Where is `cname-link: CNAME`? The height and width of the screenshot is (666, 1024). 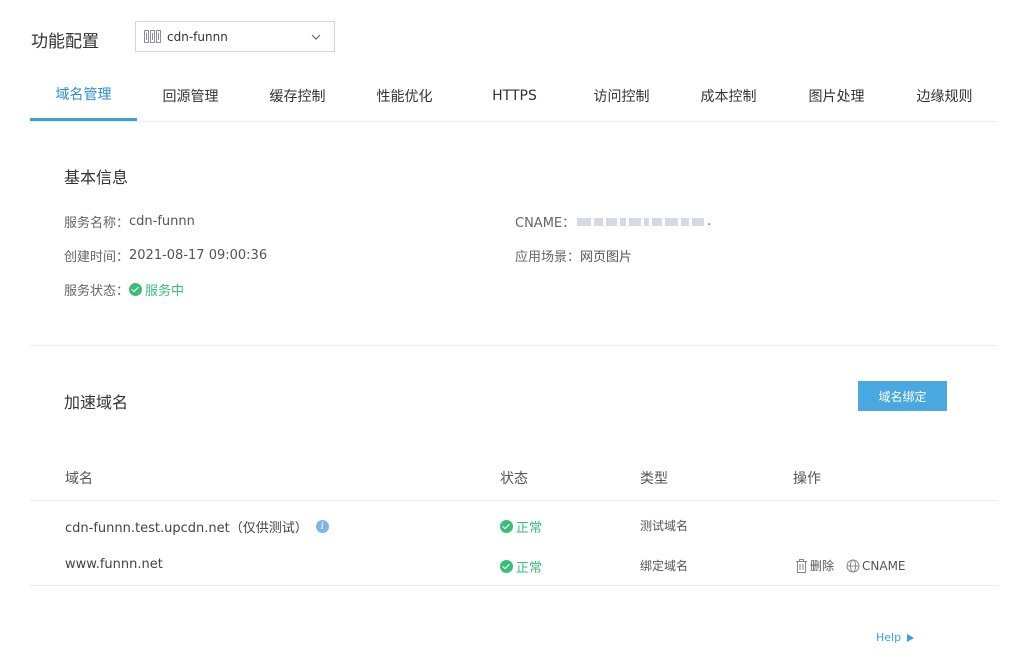
cname-link: CNAME is located at coordinates (876, 566).